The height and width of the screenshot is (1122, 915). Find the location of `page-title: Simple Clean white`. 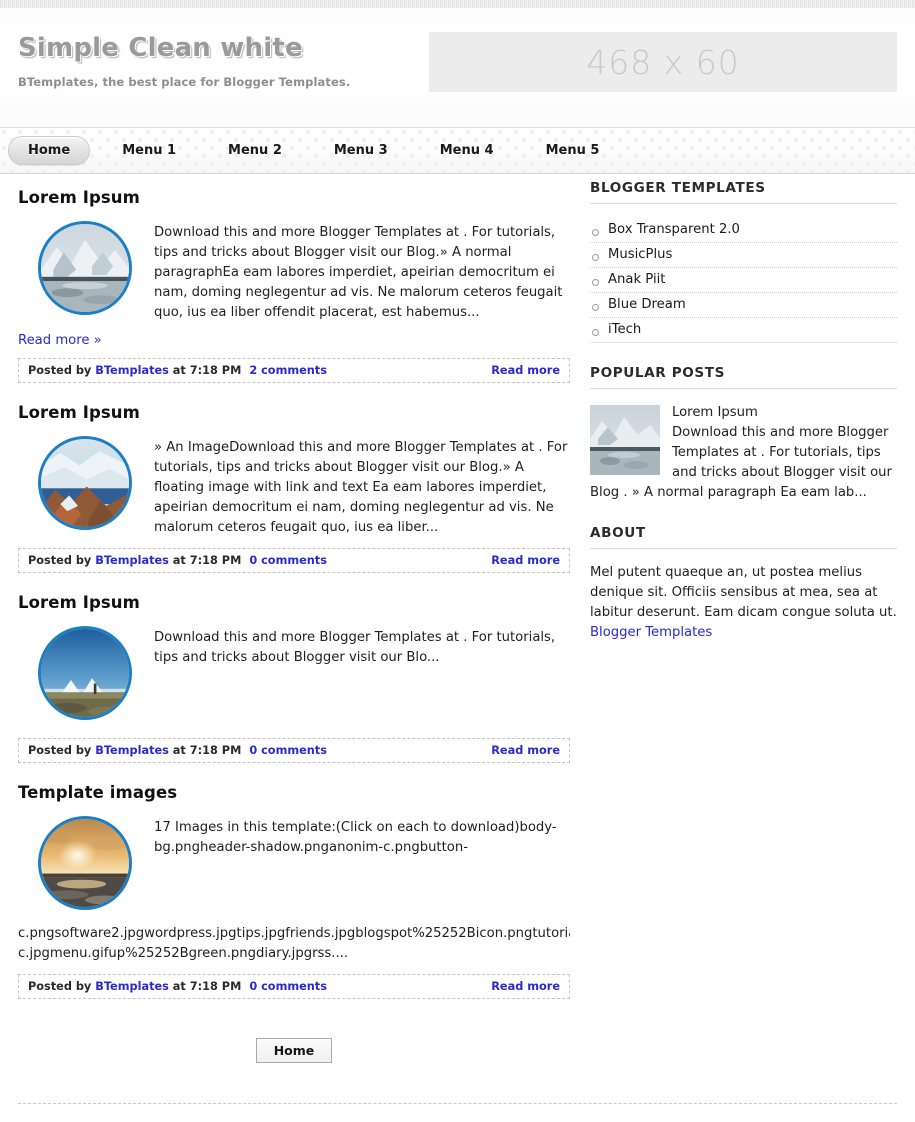

page-title: Simple Clean white is located at coordinates (160, 48).